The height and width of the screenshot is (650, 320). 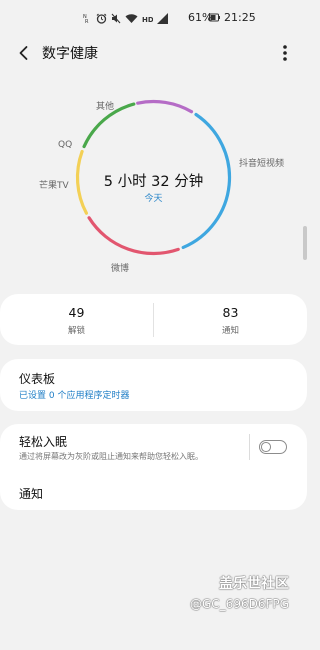 What do you see at coordinates (70, 54) in the screenshot?
I see `page-title: 数字健康` at bounding box center [70, 54].